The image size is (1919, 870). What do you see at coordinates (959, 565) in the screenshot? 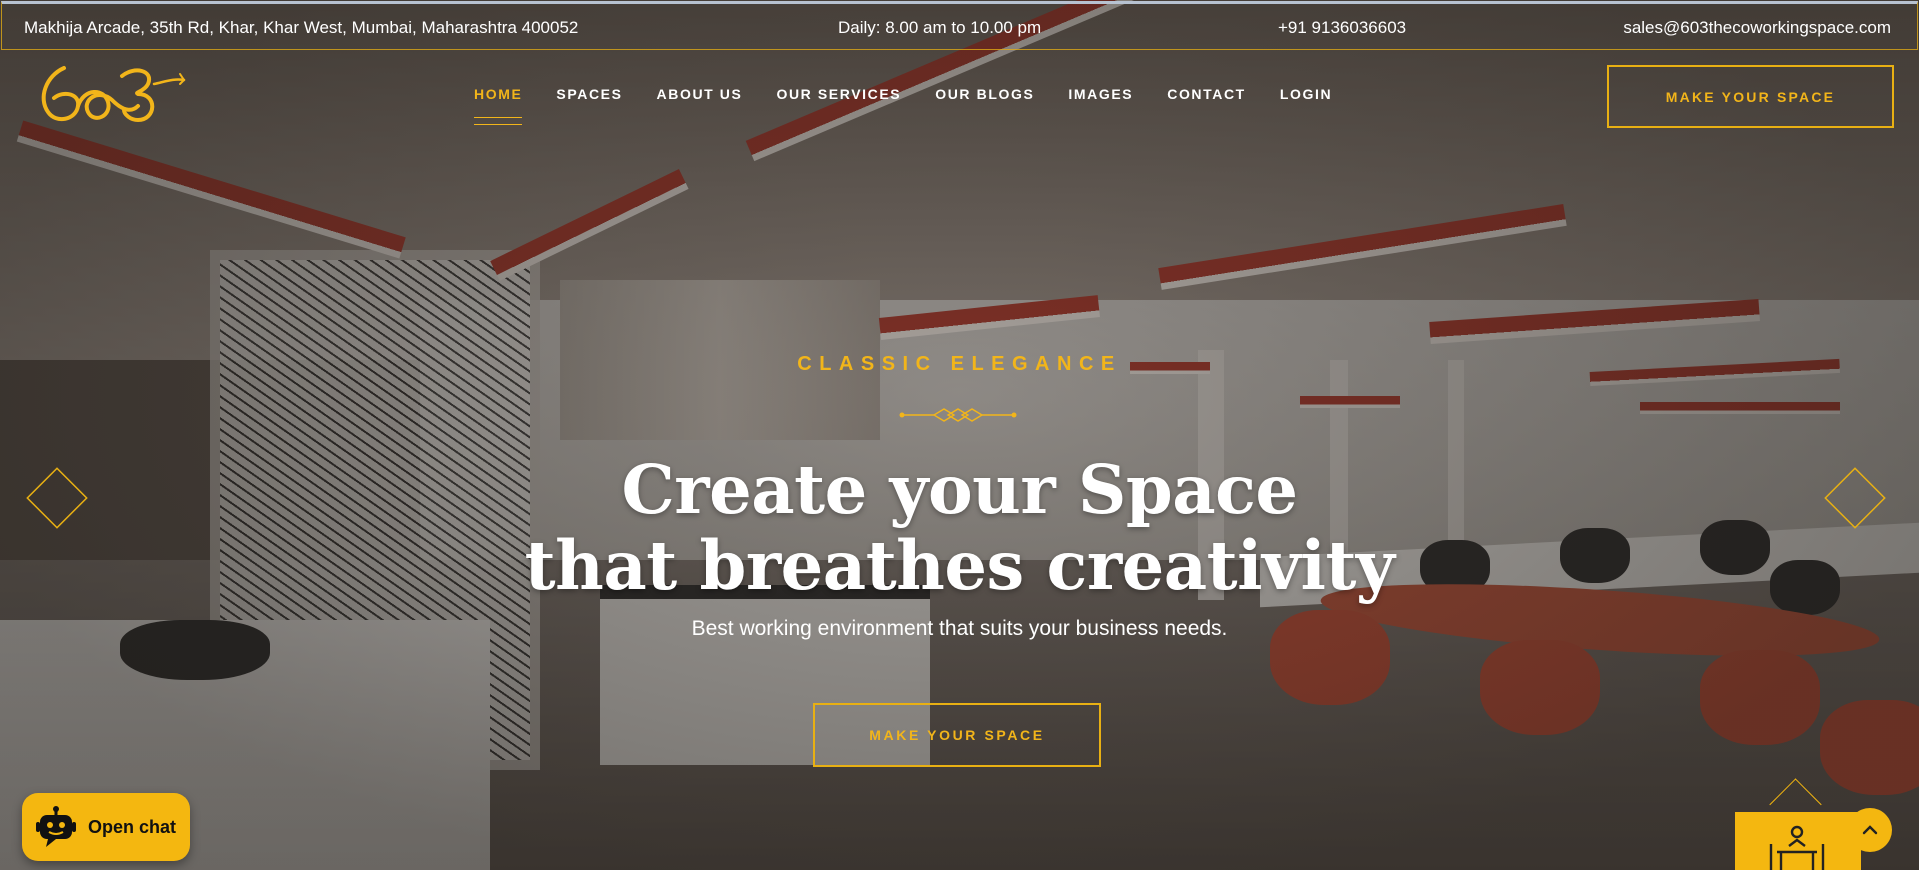
I see `hero-headline-line2: that breathes creativity` at bounding box center [959, 565].